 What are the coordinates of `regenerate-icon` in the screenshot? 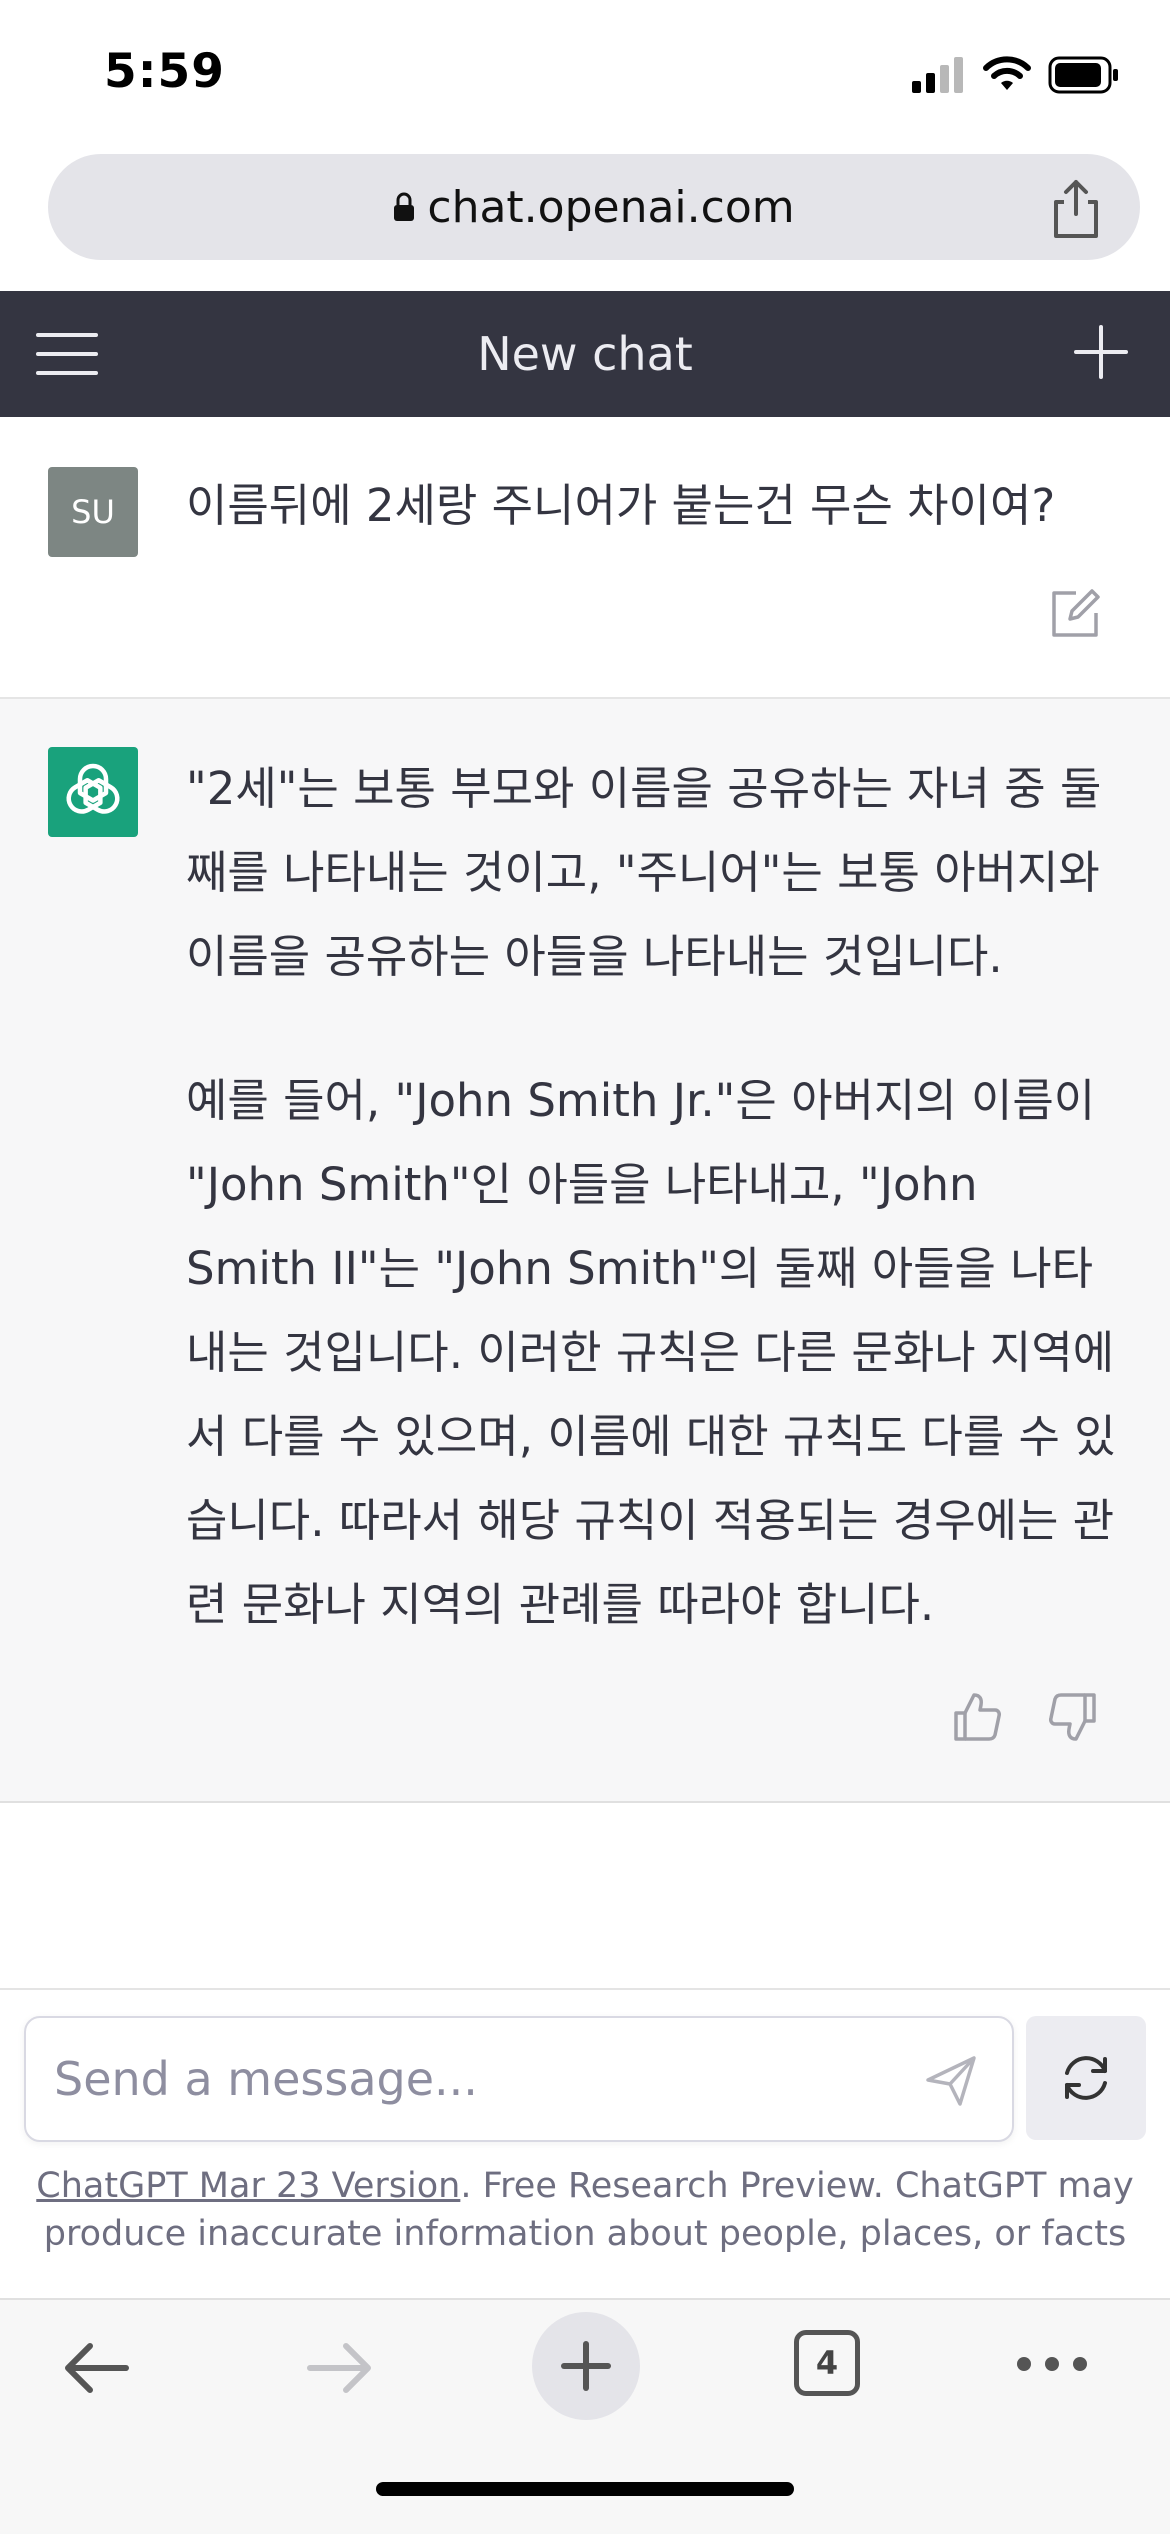 It's located at (1086, 2078).